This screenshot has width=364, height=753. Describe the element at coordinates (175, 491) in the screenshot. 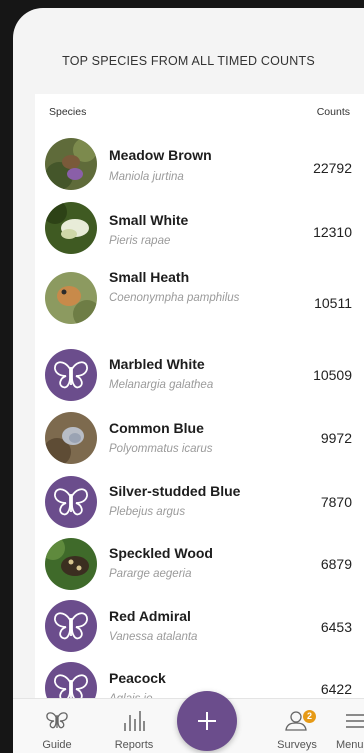

I see `species-name: Silver-studded Blue` at that location.